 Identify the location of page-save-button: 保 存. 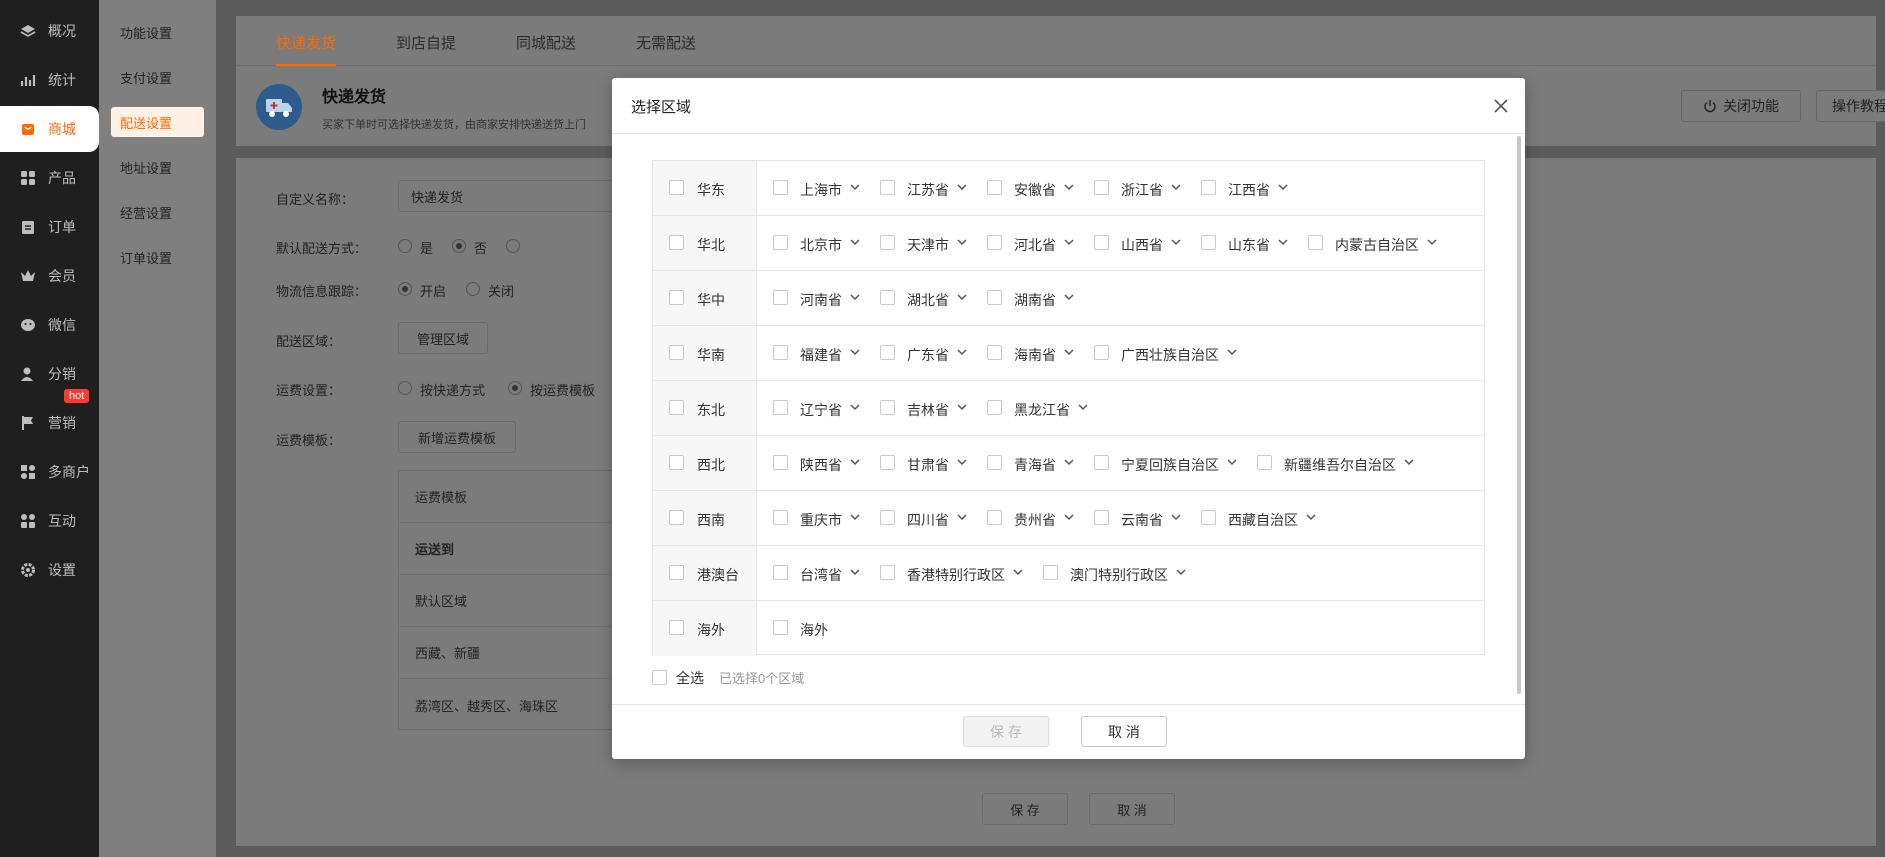
(1025, 809).